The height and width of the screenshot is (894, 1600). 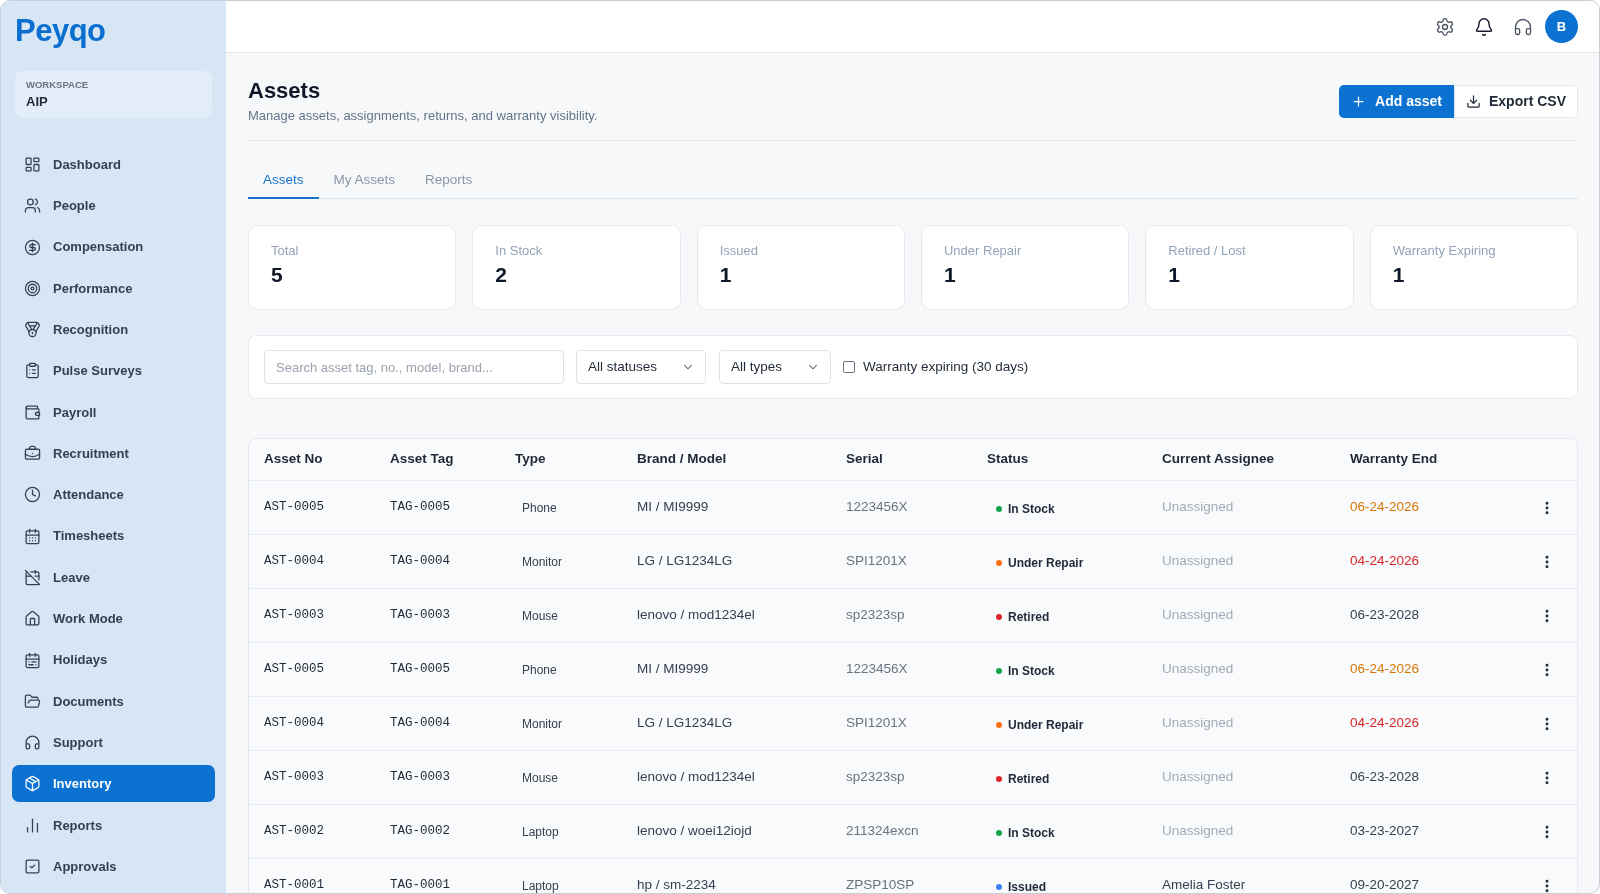 What do you see at coordinates (1385, 723) in the screenshot?
I see `table-cell-text: 04-24-2026` at bounding box center [1385, 723].